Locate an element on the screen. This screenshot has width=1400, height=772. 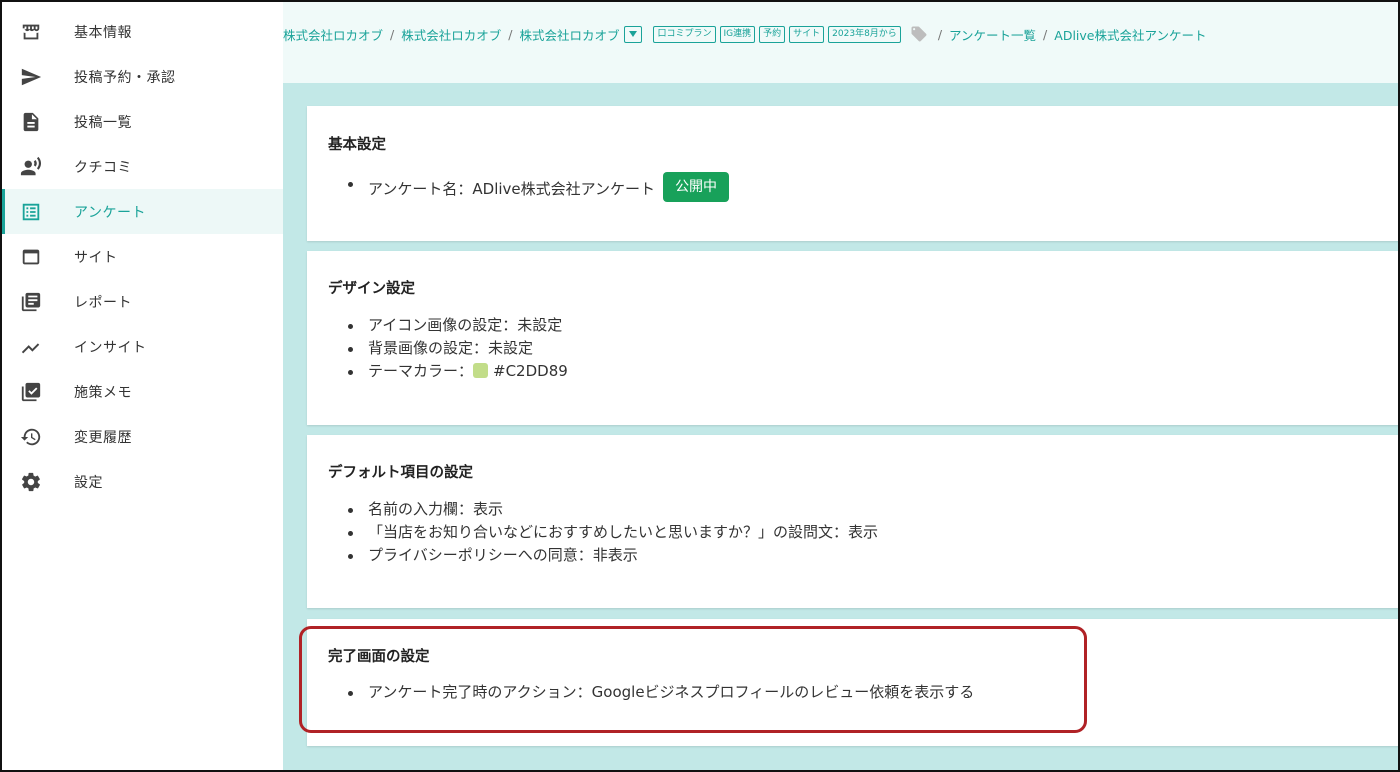
survey-name-text: アンケート名：ADlive株式会社アンケート is located at coordinates (512, 189).